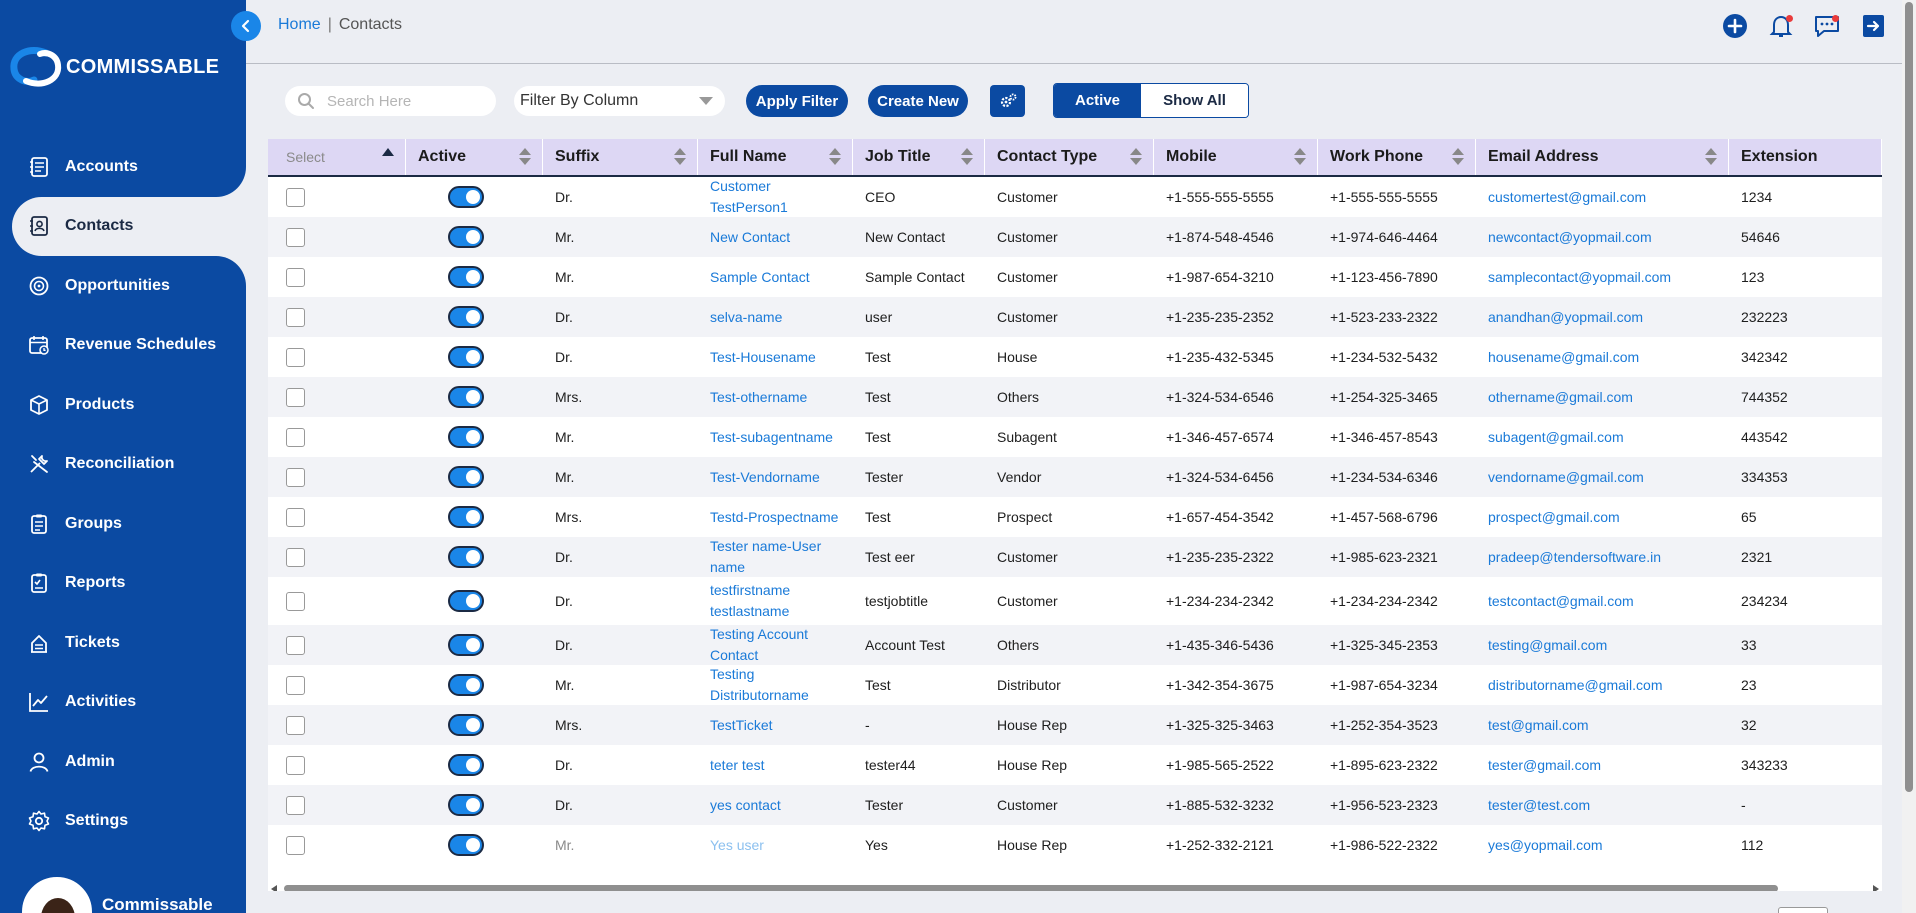 This screenshot has height=913, width=1916. What do you see at coordinates (775, 685) in the screenshot?
I see `cell-full-name: Testing Distributorname` at bounding box center [775, 685].